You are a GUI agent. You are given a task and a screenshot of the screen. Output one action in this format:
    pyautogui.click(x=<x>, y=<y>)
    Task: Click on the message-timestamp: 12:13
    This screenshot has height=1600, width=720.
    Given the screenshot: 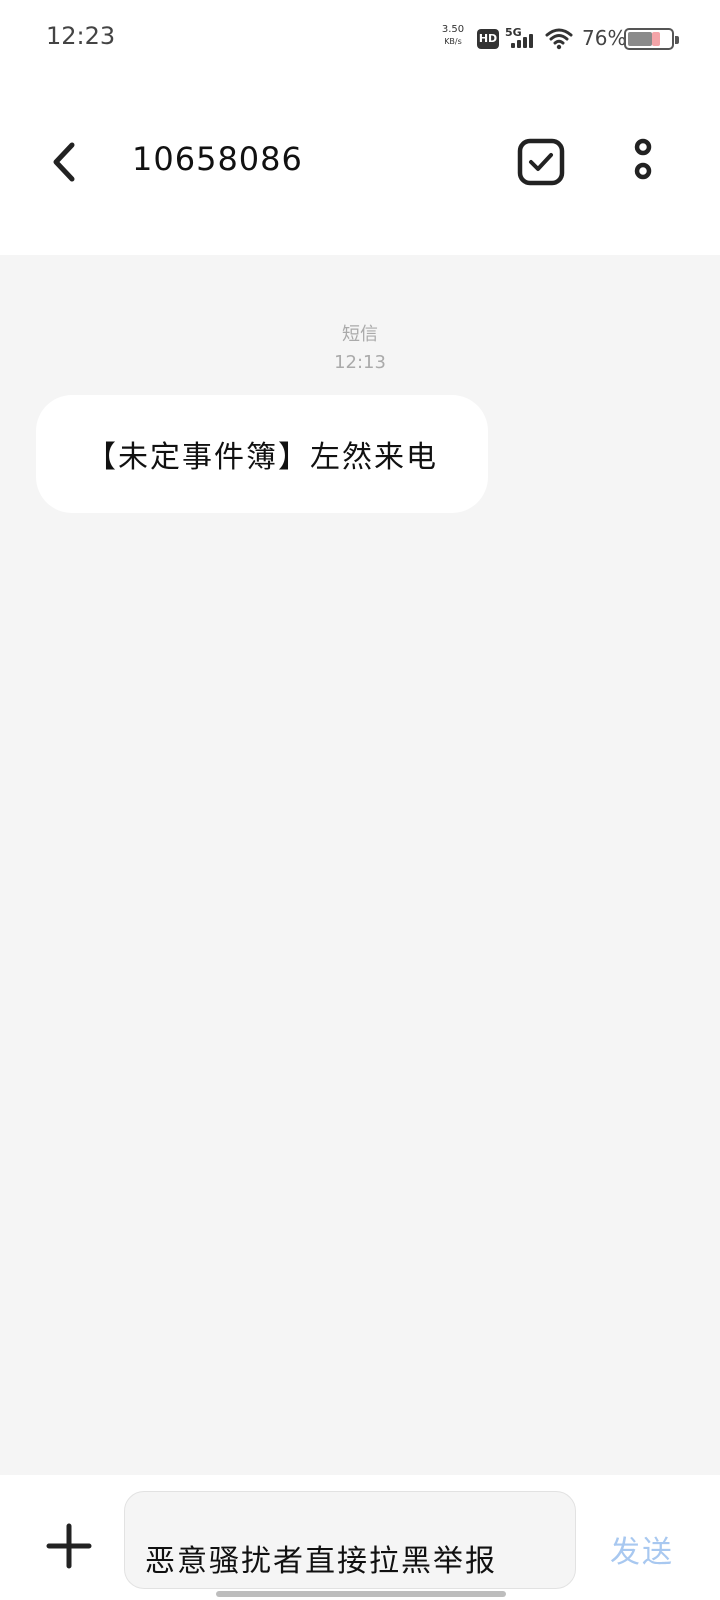 What is the action you would take?
    pyautogui.click(x=360, y=362)
    